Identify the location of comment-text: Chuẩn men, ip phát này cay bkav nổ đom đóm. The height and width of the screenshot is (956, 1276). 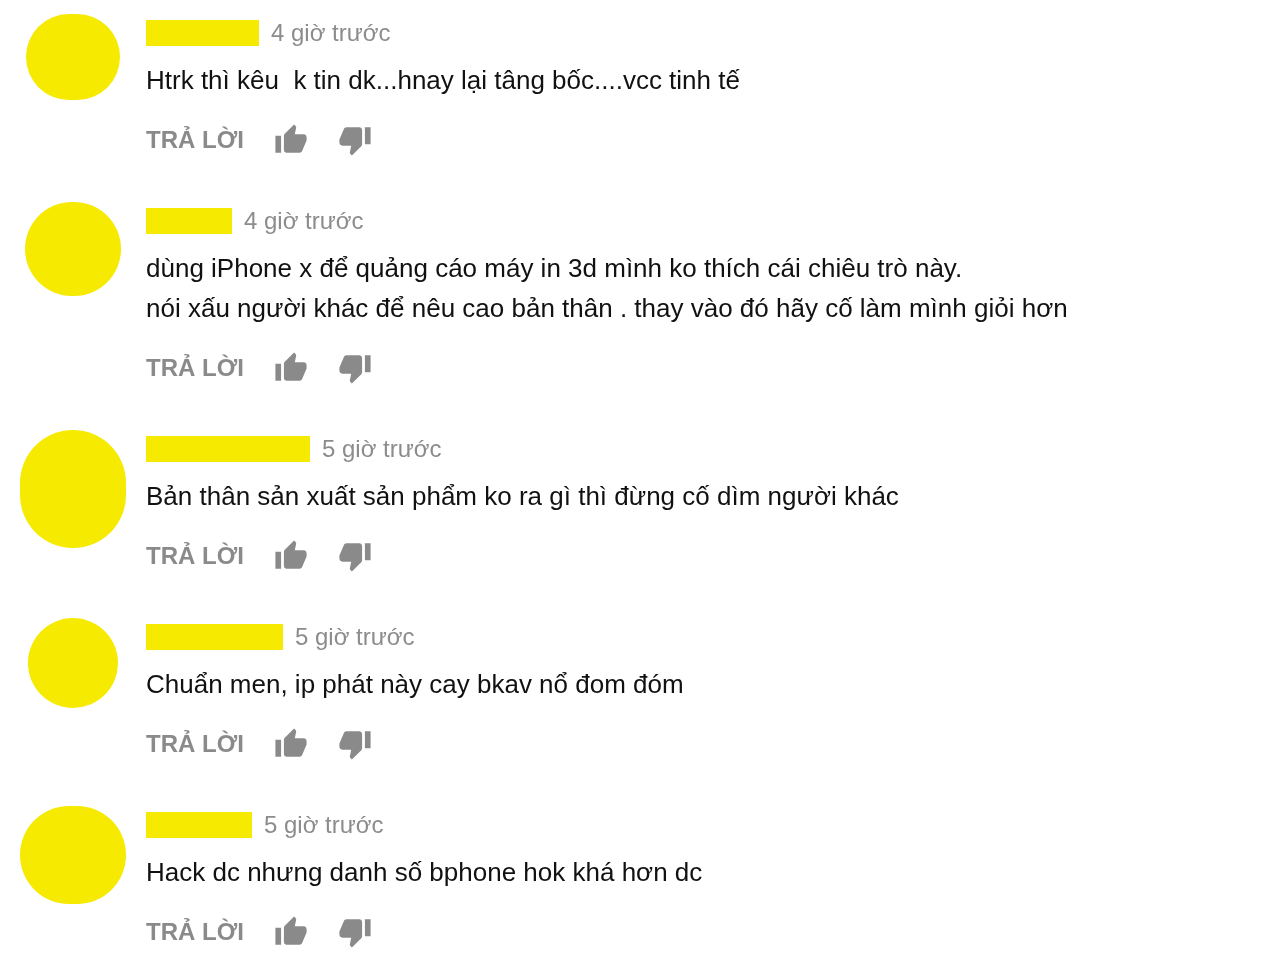
(415, 684).